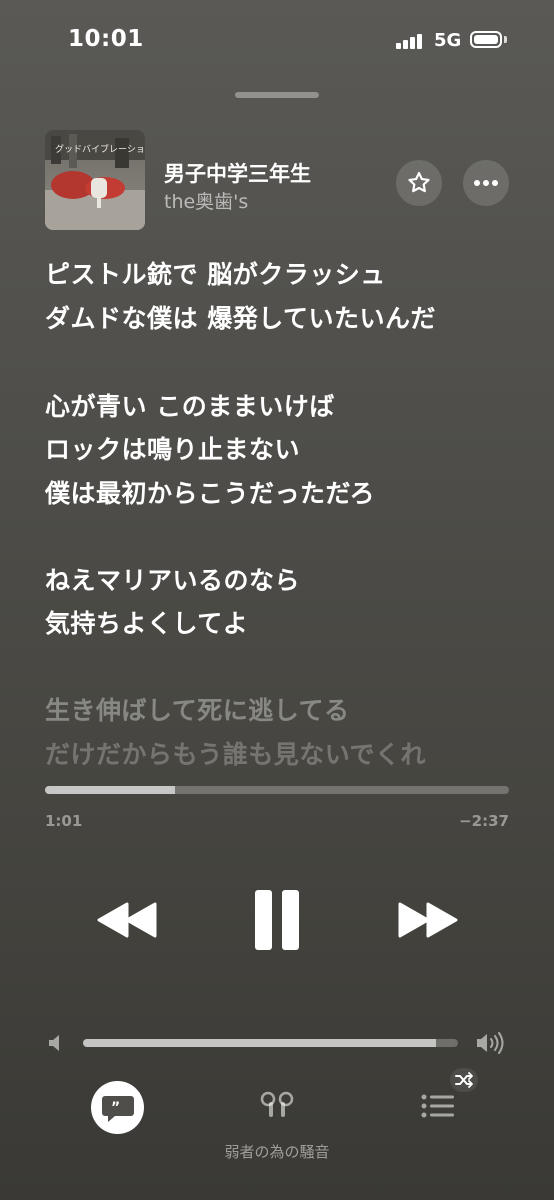 The width and height of the screenshot is (554, 1200). Describe the element at coordinates (277, 920) in the screenshot. I see `pause-button` at that location.